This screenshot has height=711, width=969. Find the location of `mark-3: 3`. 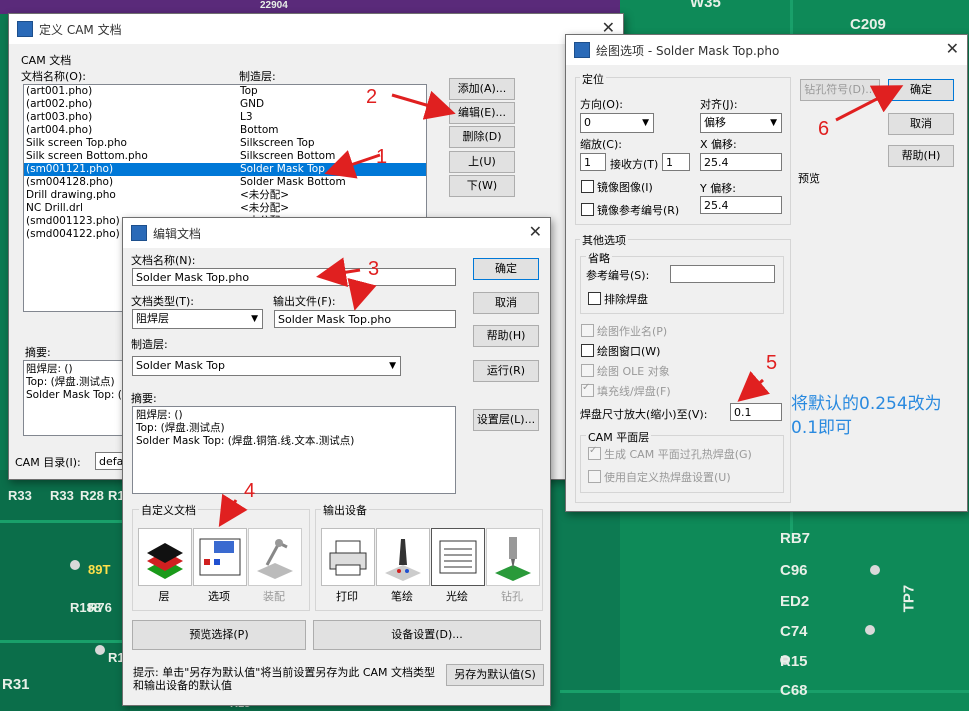

mark-3: 3 is located at coordinates (374, 269).